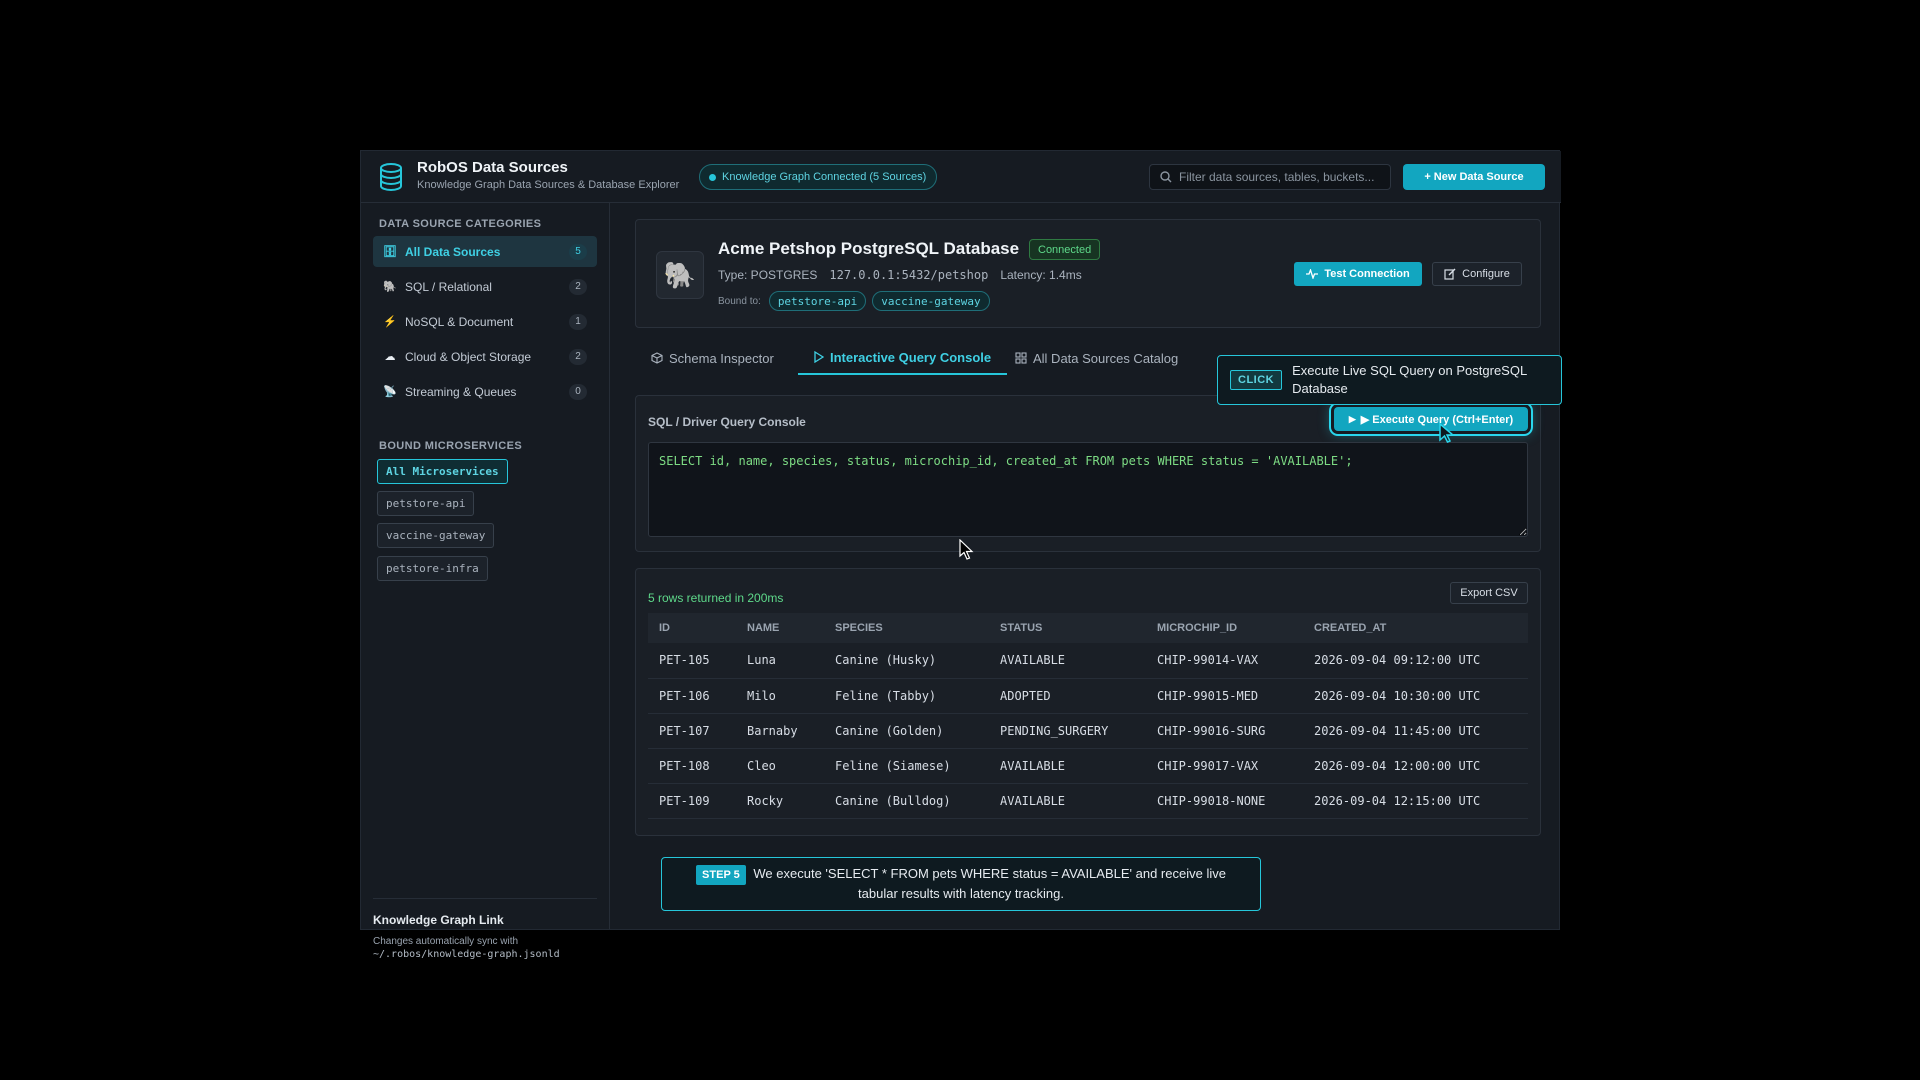  What do you see at coordinates (780, 696) in the screenshot?
I see `cell-name: Milo` at bounding box center [780, 696].